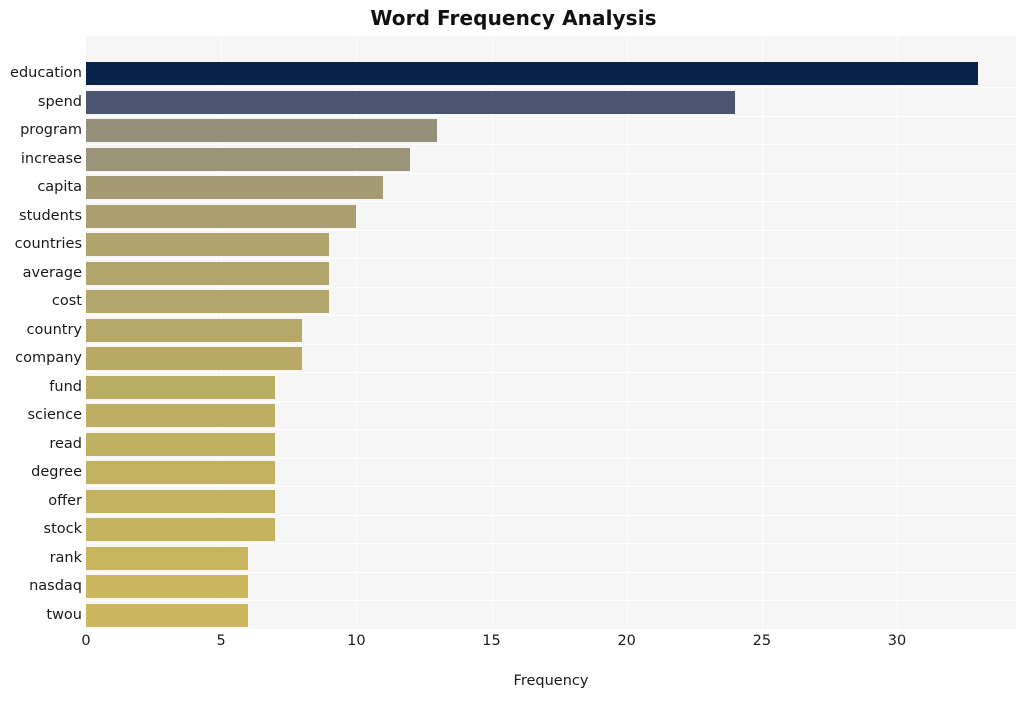  I want to click on y-axis-label: nasdaq, so click(55, 586).